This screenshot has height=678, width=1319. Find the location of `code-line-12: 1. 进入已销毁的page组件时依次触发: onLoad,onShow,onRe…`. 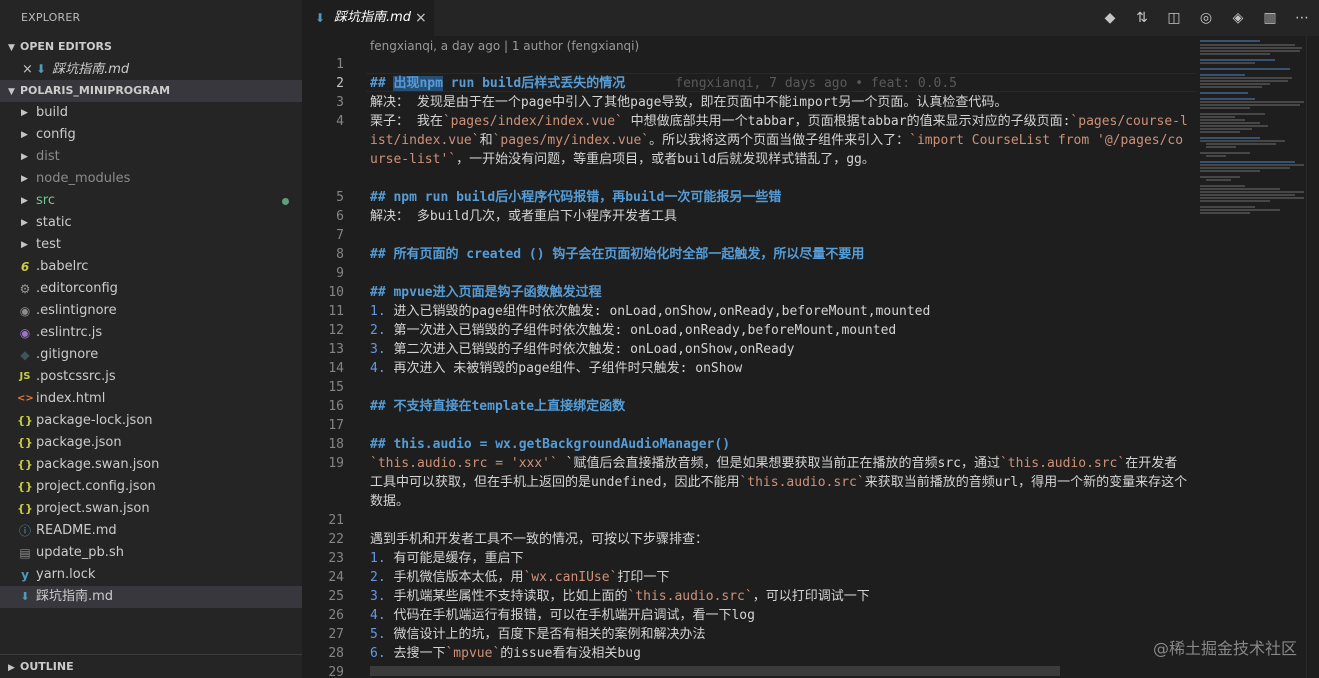

code-line-12: 1. 进入已销毁的page组件时依次触发: onLoad,onShow,onRe… is located at coordinates (780, 311).